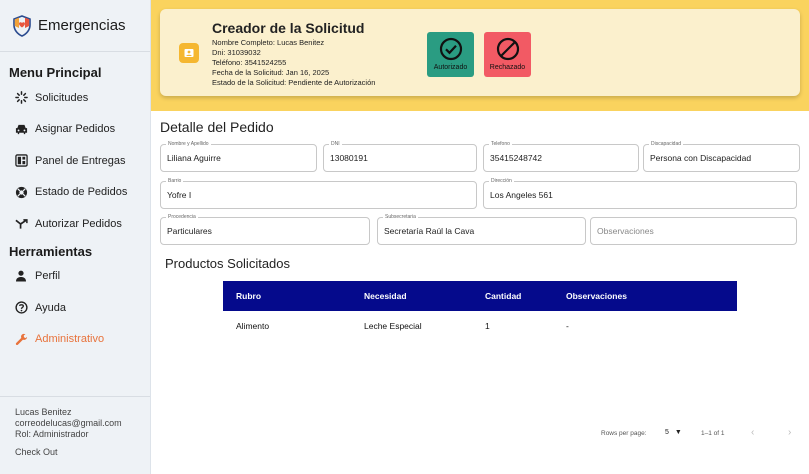 The height and width of the screenshot is (474, 809). What do you see at coordinates (701, 158) in the screenshot?
I see `field-value: Persona con Discapacidad` at bounding box center [701, 158].